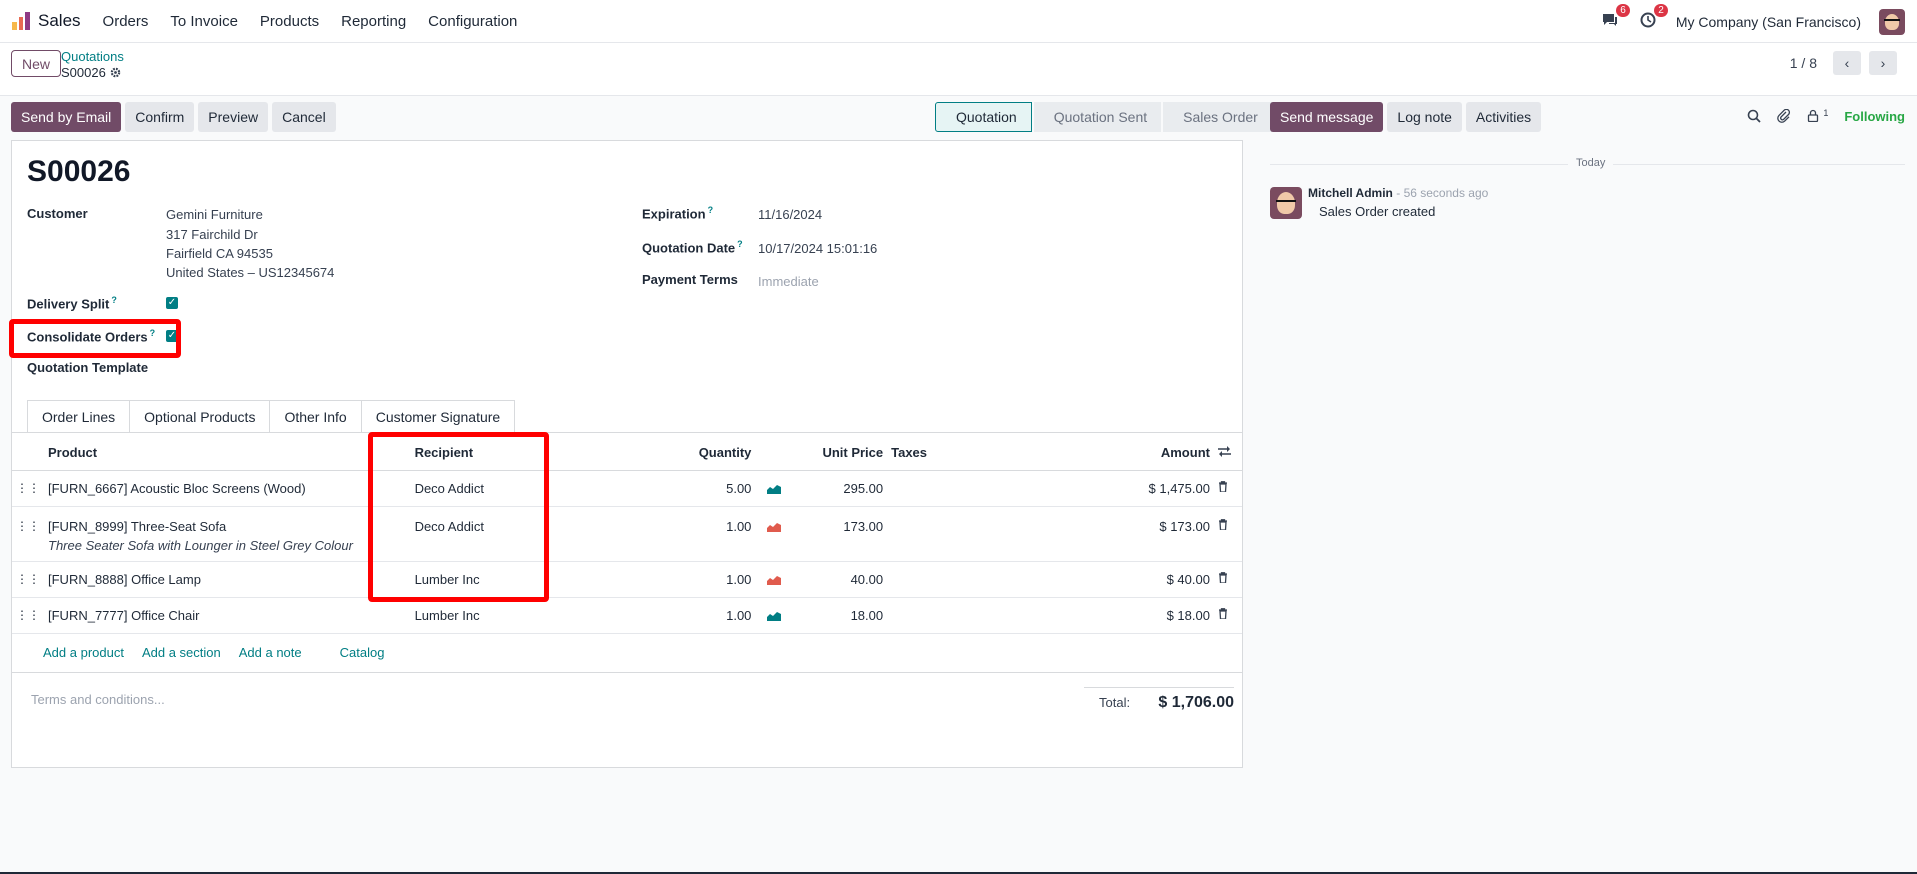 The image size is (1917, 874). Describe the element at coordinates (172, 303) in the screenshot. I see `delivery-split-checkbox: ✓` at that location.